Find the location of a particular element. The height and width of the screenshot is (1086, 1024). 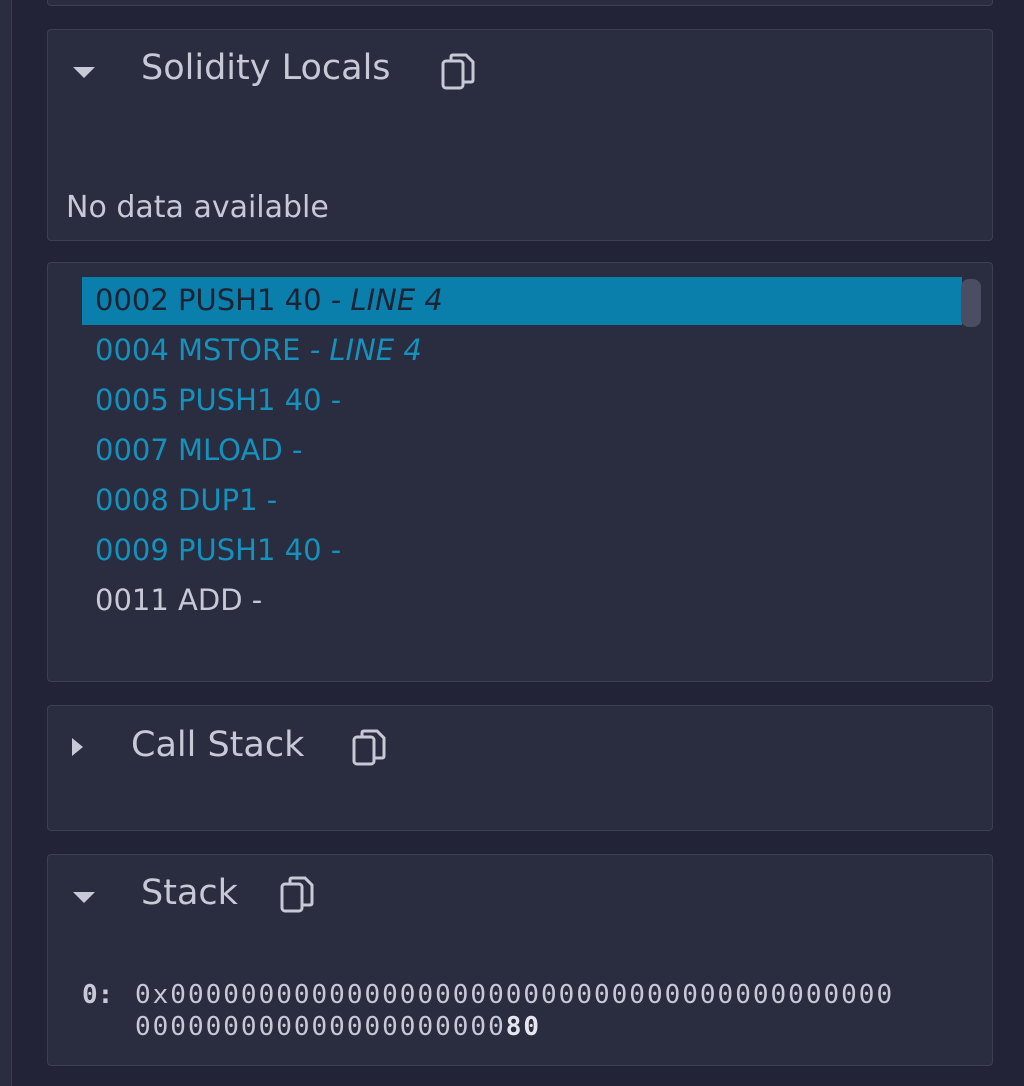

opcode-text: 0009 PUSH1 40 - is located at coordinates (218, 550).